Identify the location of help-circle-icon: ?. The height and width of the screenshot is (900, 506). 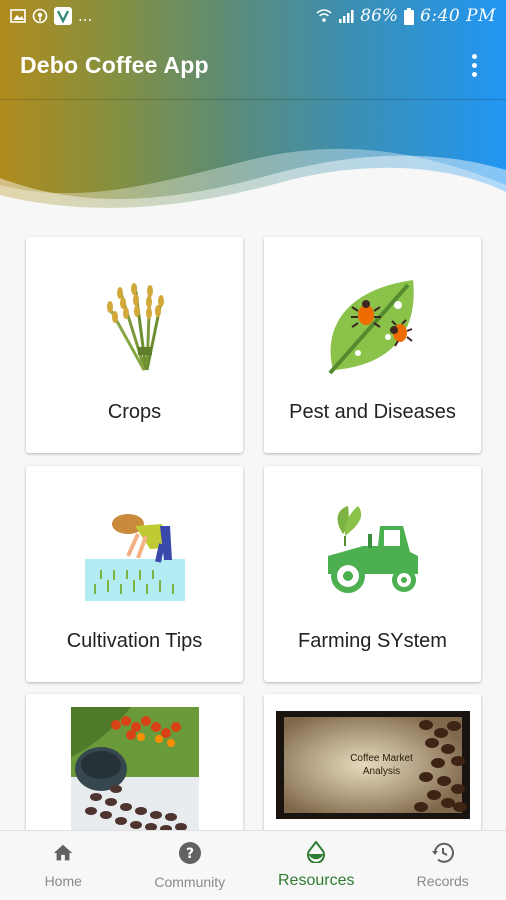
(190, 855).